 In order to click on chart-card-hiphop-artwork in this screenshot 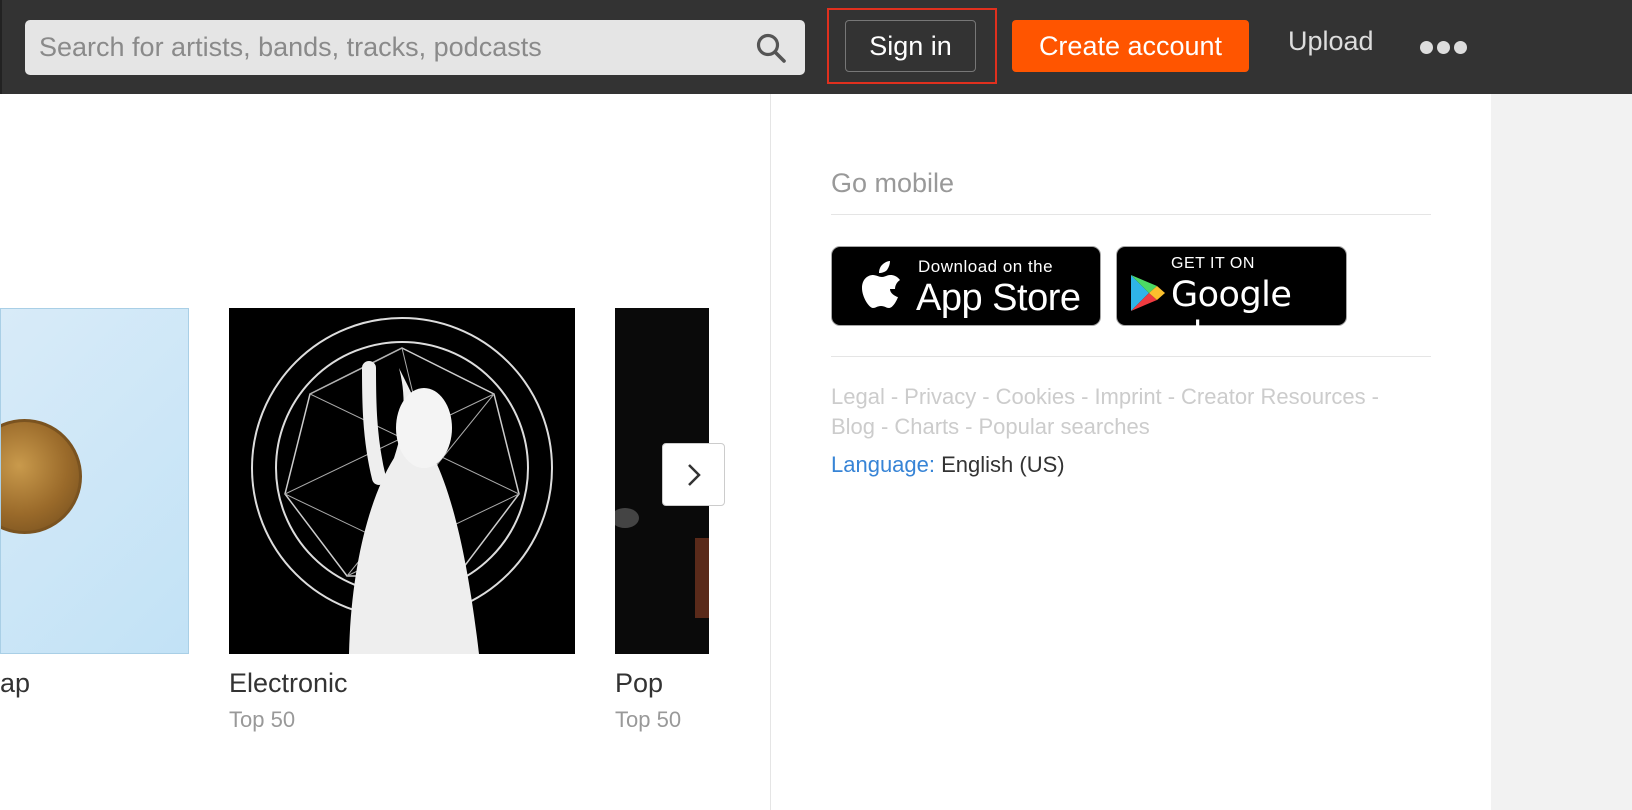, I will do `click(94, 481)`.